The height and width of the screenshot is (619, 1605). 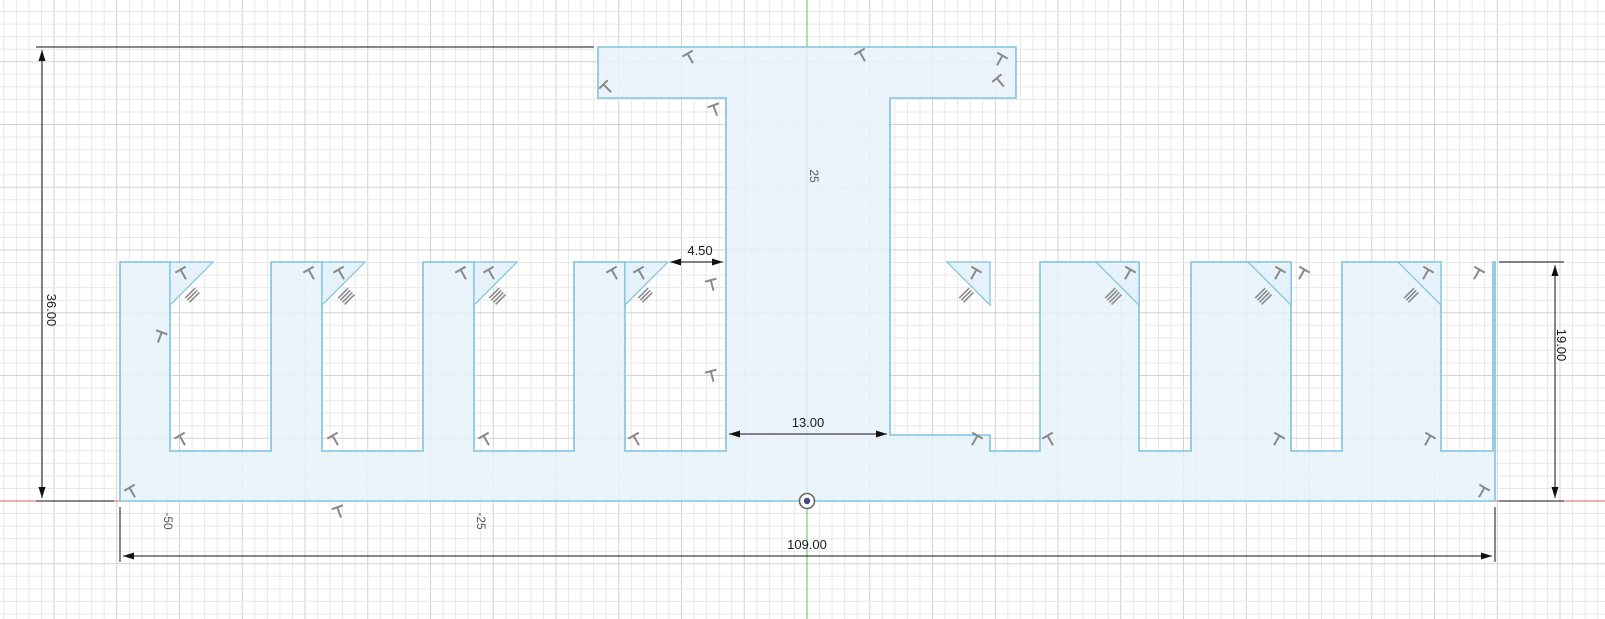 I want to click on ruler-label-horizontal: -50, so click(x=168, y=521).